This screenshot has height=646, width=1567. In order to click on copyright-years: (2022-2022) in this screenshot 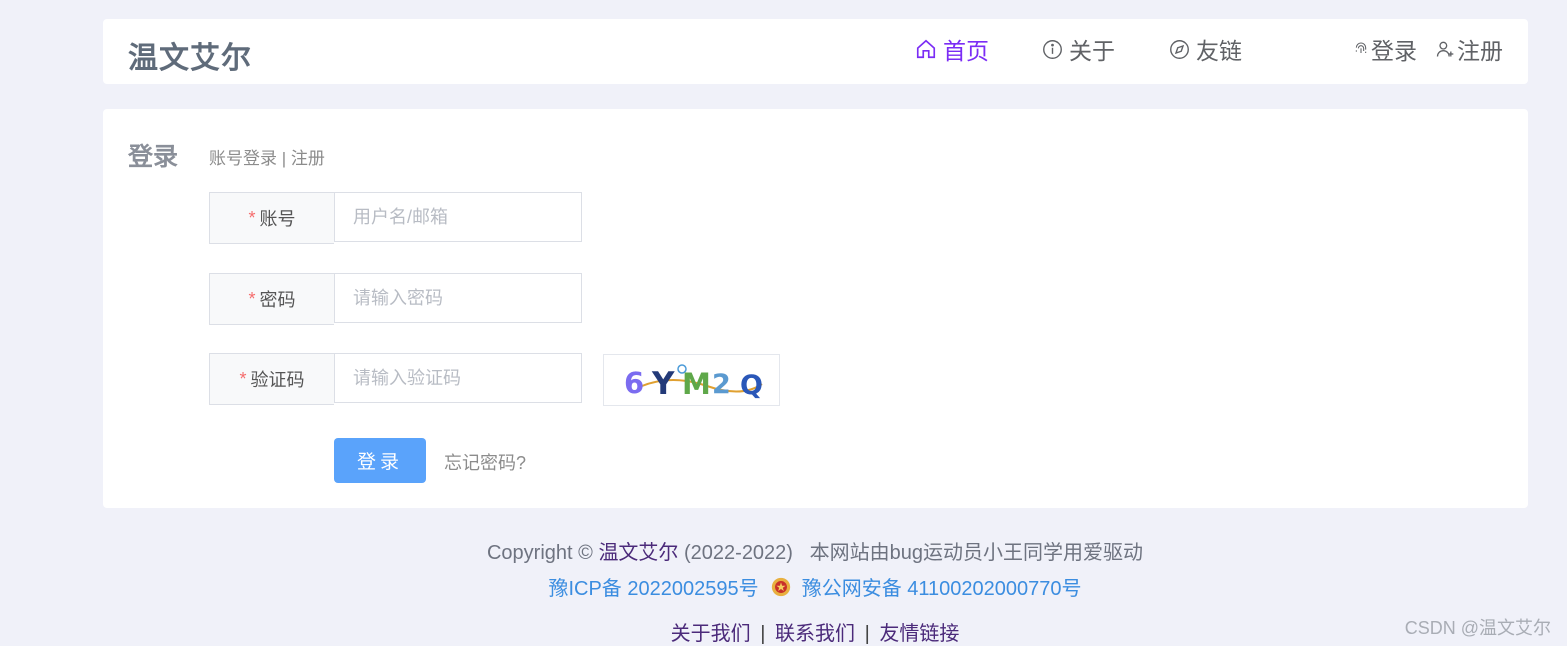, I will do `click(738, 553)`.